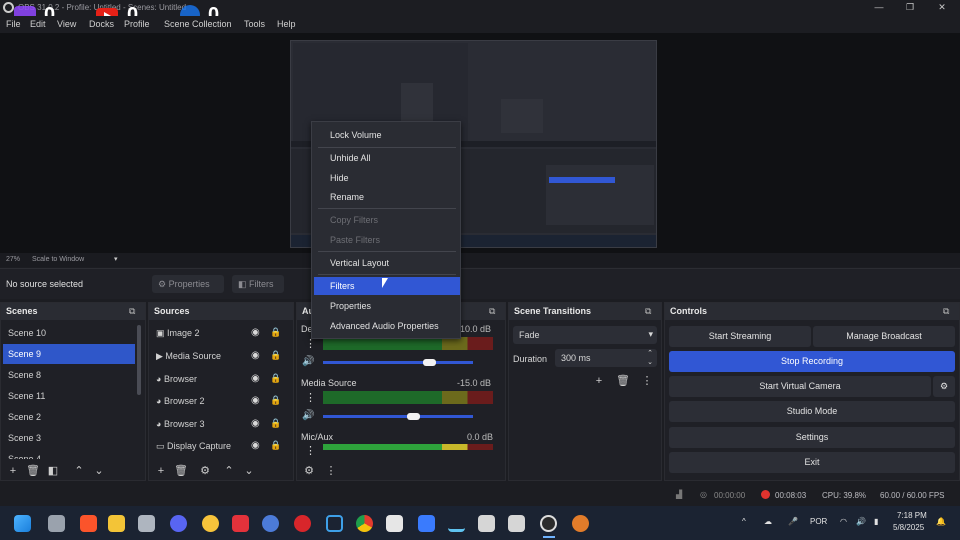 The image size is (960, 540). Describe the element at coordinates (13, 471) in the screenshot. I see `add-scene-button: +` at that location.